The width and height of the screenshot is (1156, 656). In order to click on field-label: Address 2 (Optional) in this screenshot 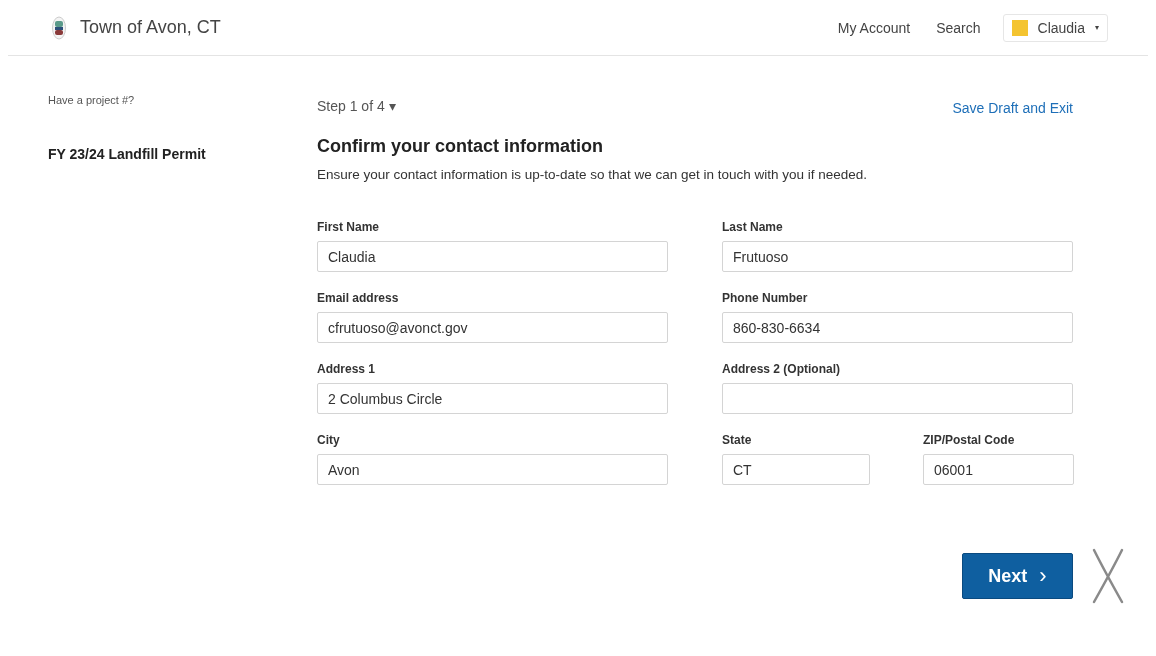, I will do `click(781, 369)`.